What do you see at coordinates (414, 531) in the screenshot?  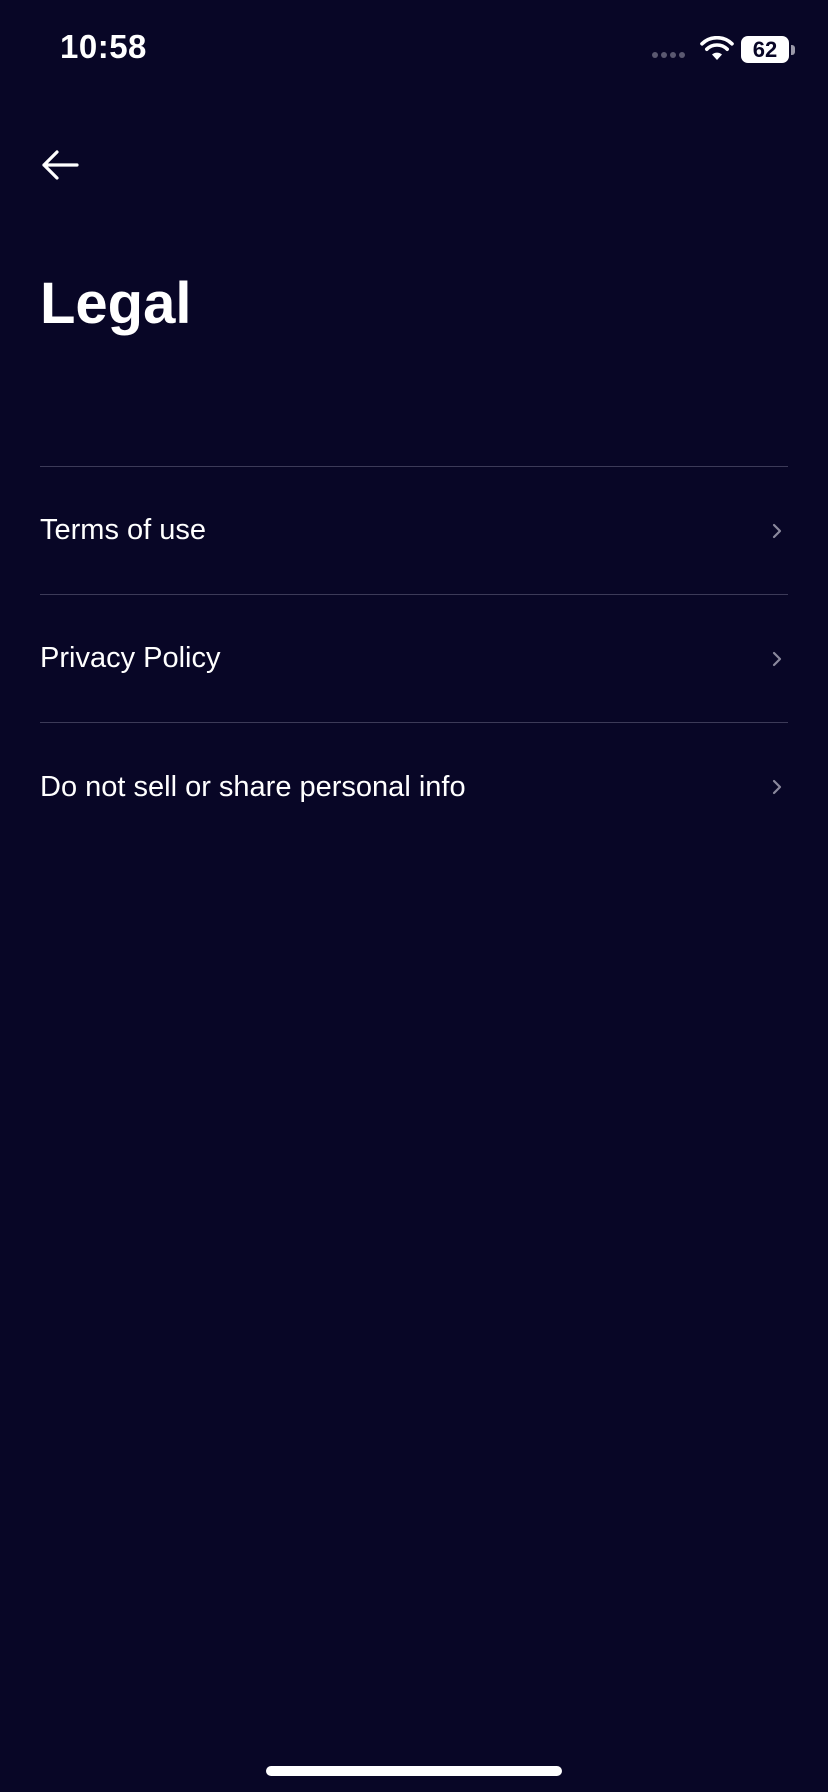 I see `terms-of-use-item: Terms of use` at bounding box center [414, 531].